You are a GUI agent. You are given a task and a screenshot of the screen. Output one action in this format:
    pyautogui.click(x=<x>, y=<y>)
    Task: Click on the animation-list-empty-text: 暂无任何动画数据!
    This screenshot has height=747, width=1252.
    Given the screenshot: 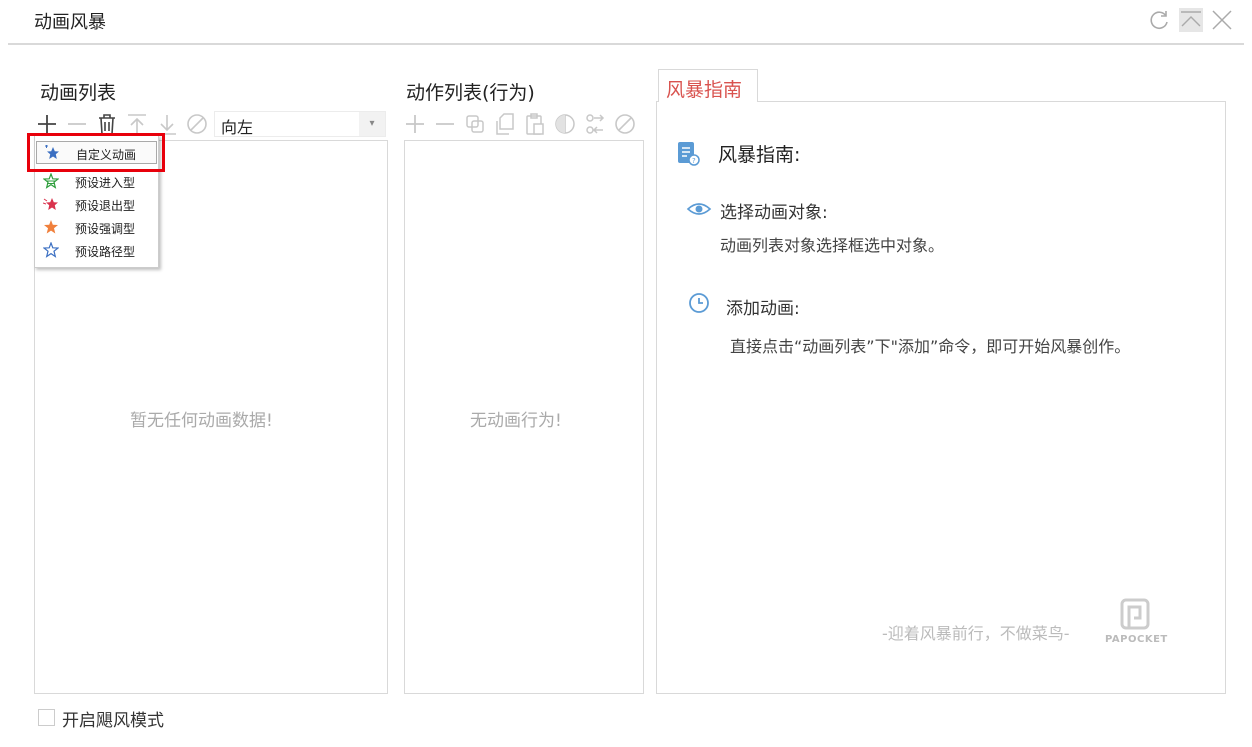 What is the action you would take?
    pyautogui.click(x=201, y=421)
    